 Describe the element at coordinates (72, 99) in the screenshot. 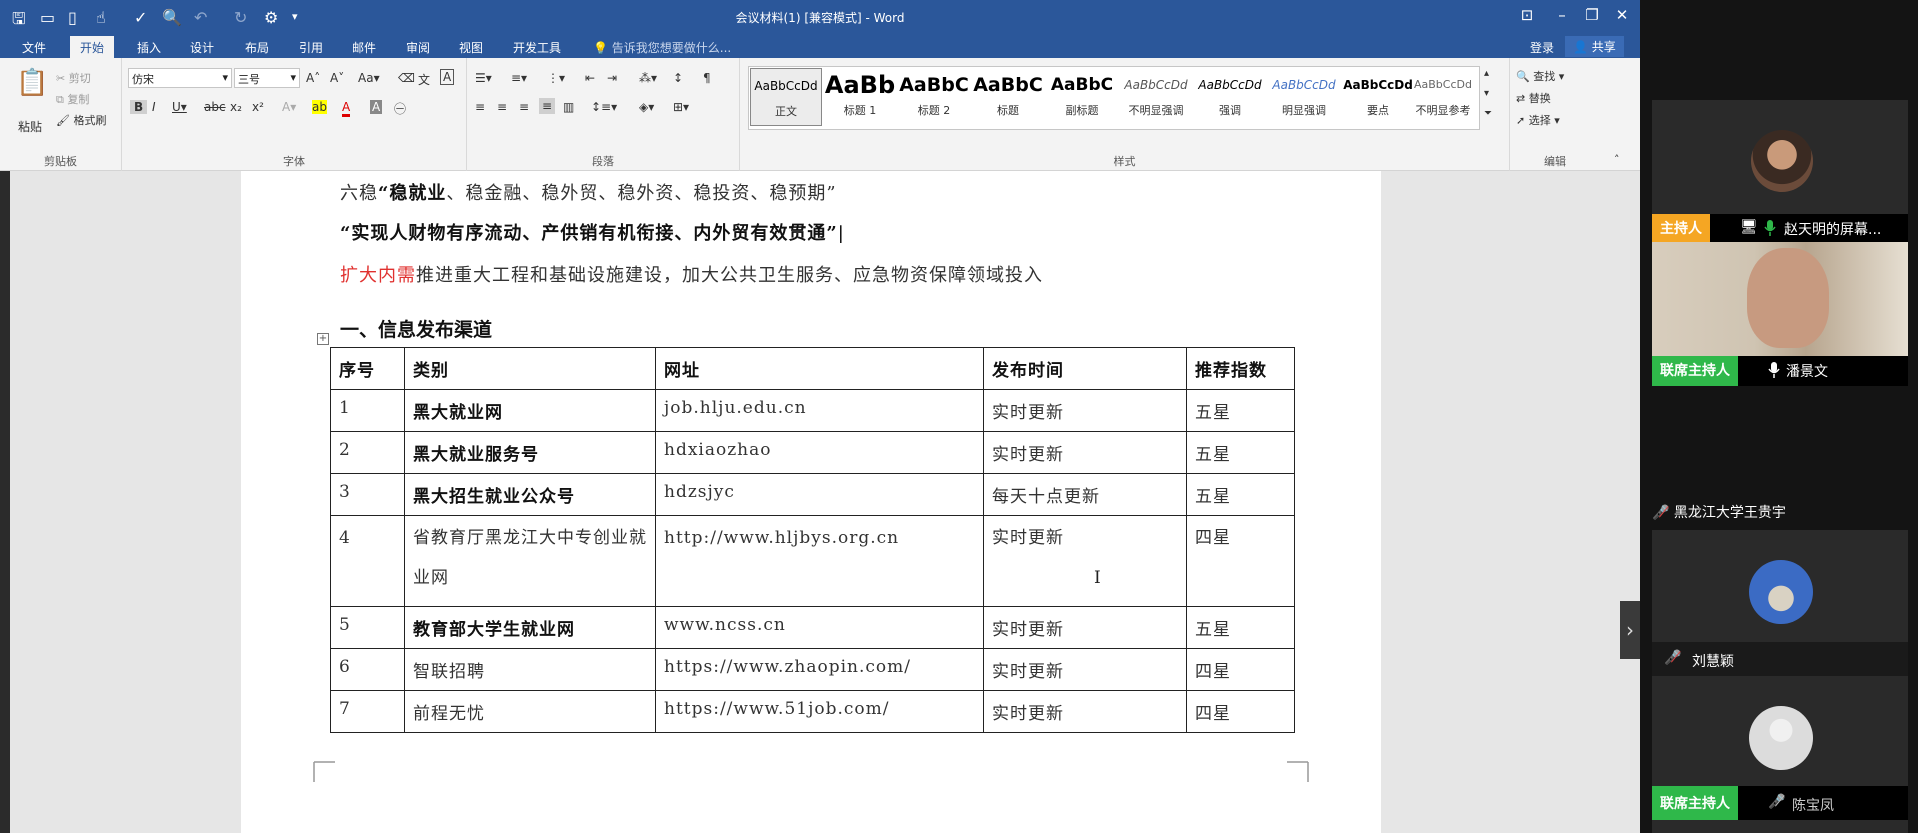

I see `copy-button: ⧉ 复制` at that location.